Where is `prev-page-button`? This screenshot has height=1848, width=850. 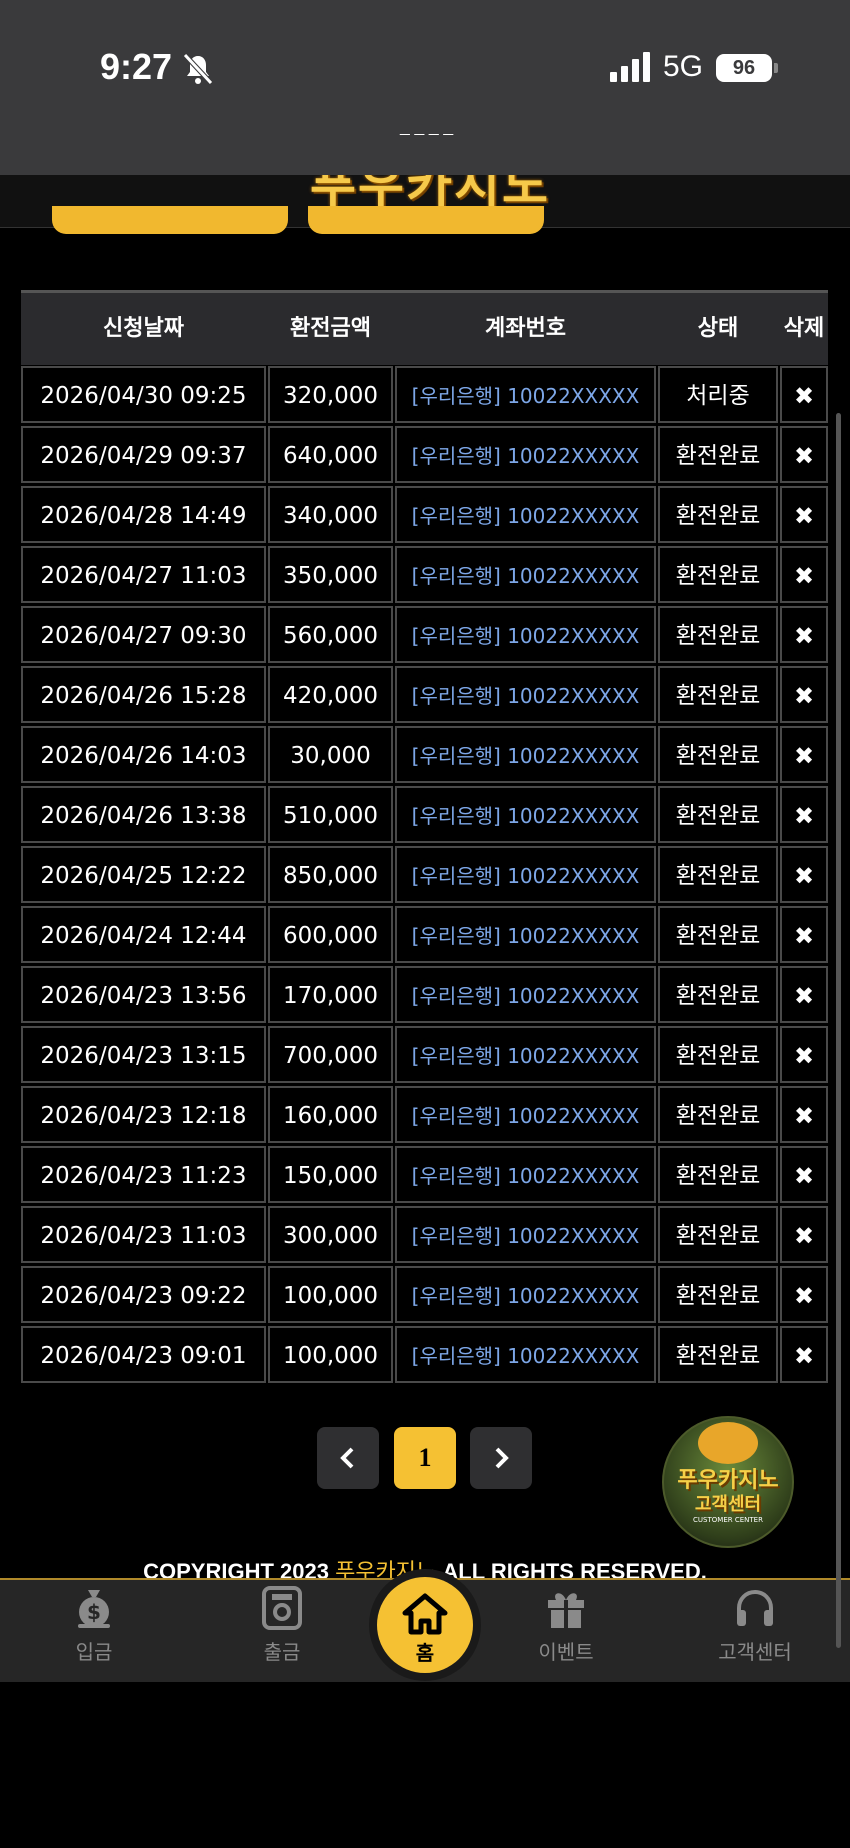 prev-page-button is located at coordinates (348, 1458).